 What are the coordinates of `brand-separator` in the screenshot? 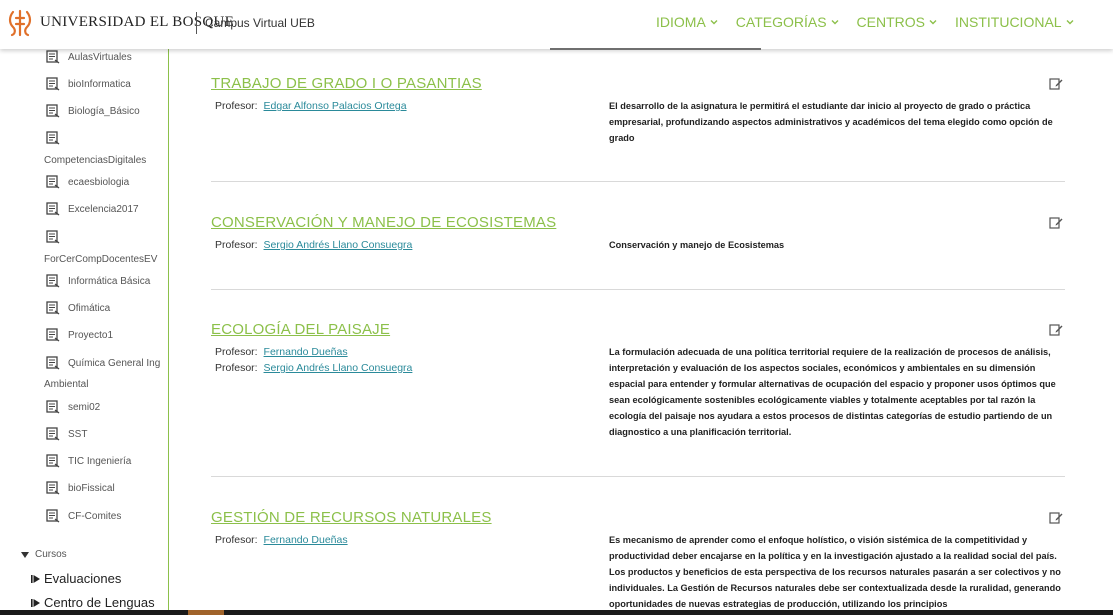 It's located at (196, 23).